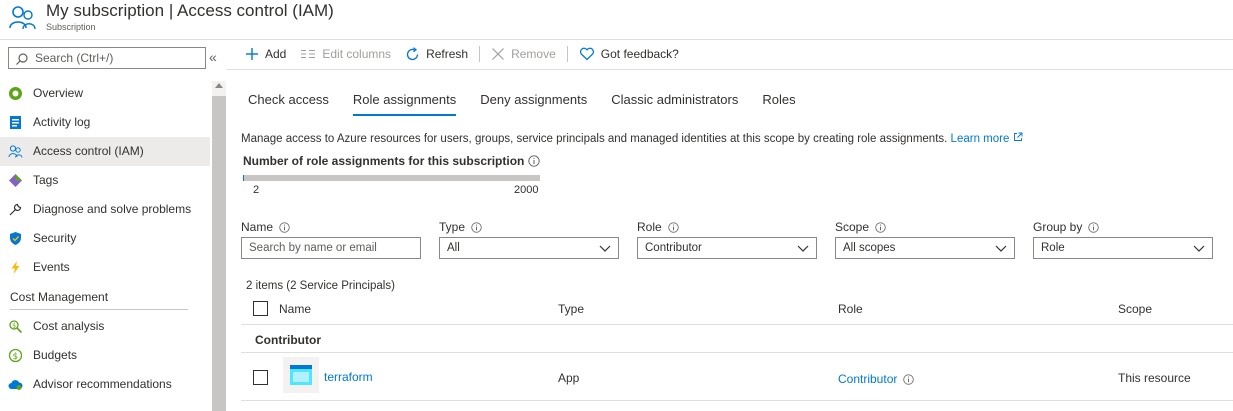 The width and height of the screenshot is (1233, 411). What do you see at coordinates (727, 248) in the screenshot?
I see `role-dropdown: Contributor` at bounding box center [727, 248].